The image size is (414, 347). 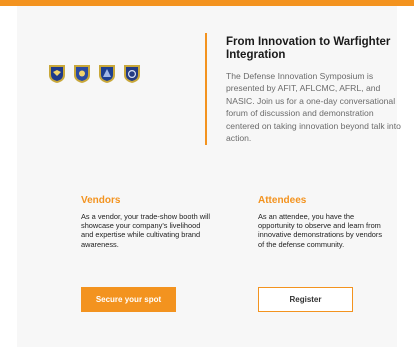 I want to click on secure-your-spot-button: Secure your spot, so click(x=128, y=299).